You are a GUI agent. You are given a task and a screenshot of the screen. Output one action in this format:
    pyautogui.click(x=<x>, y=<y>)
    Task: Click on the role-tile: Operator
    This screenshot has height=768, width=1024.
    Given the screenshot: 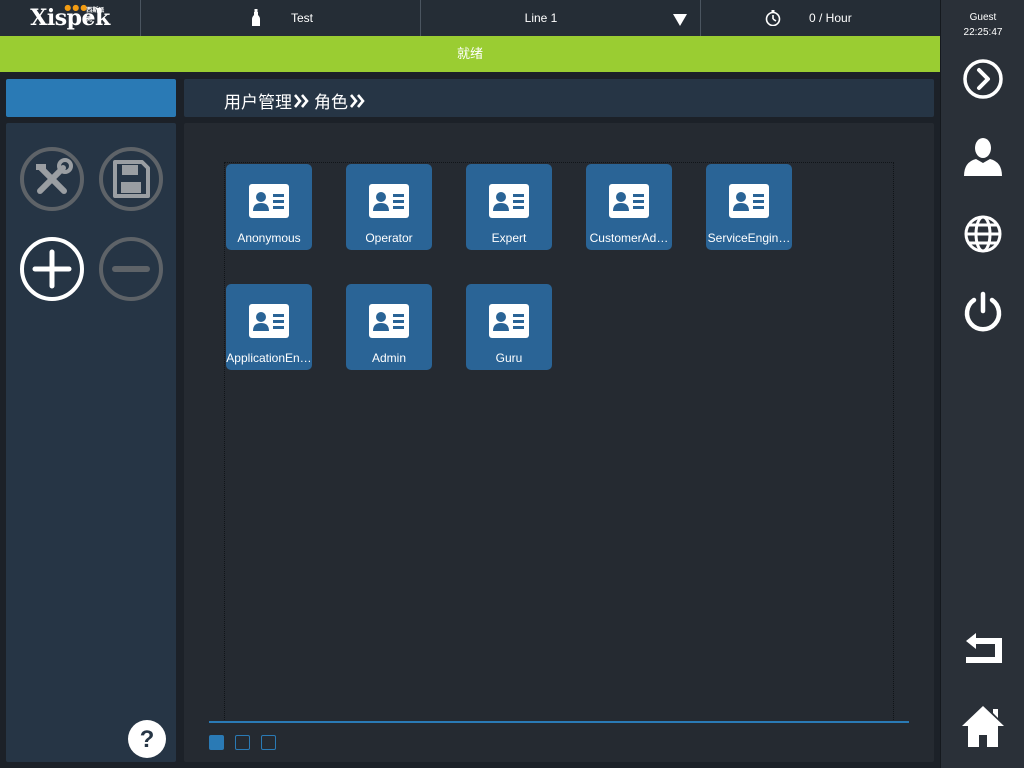 What is the action you would take?
    pyautogui.click(x=389, y=207)
    